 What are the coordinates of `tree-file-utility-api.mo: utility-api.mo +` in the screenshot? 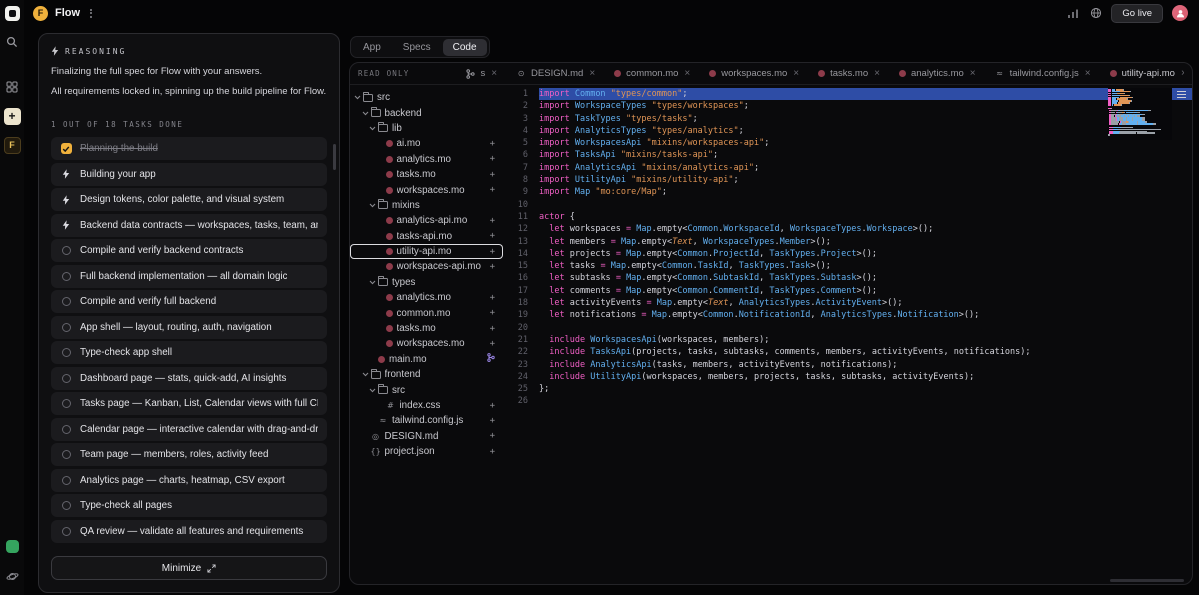 It's located at (426, 251).